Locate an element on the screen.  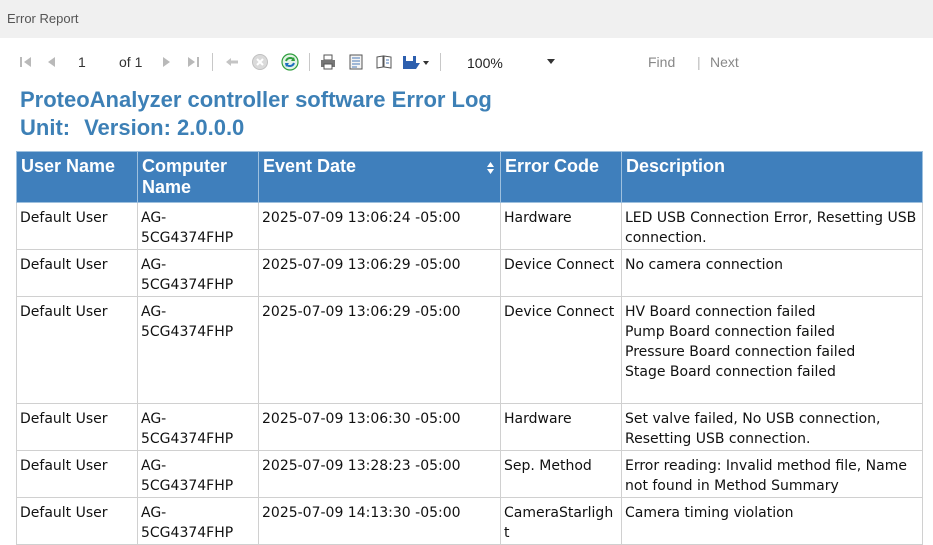
cell-error-code: Sep. Method is located at coordinates (561, 474).